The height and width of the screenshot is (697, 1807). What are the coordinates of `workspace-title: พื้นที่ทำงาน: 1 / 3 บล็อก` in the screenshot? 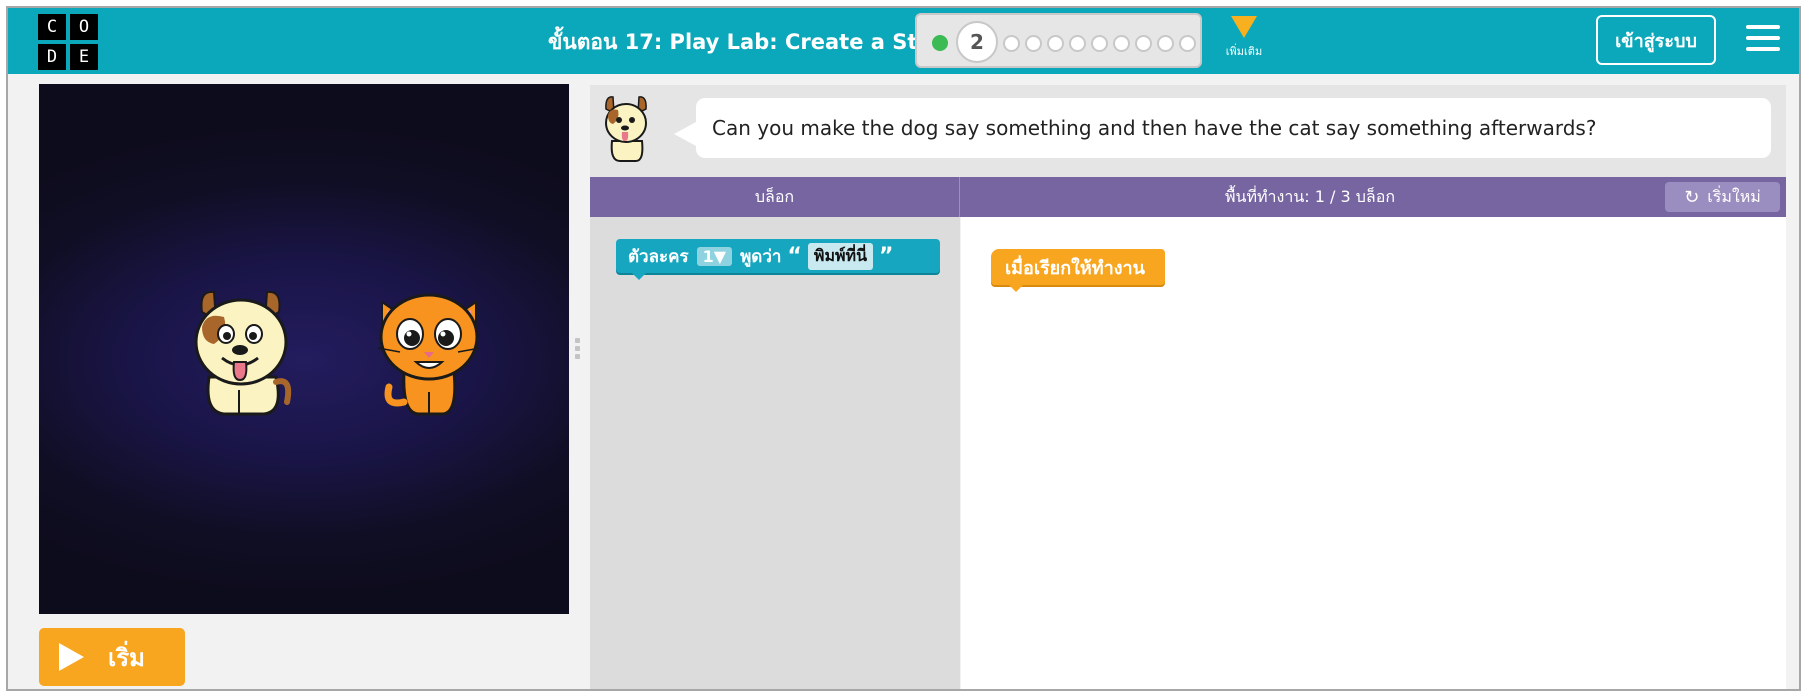 It's located at (1310, 196).